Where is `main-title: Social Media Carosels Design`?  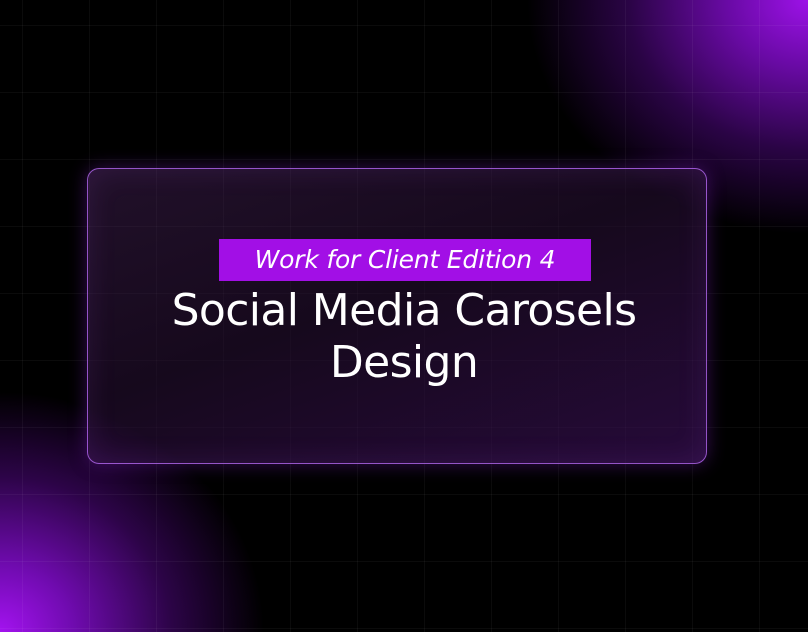
main-title: Social Media Carosels Design is located at coordinates (404, 337).